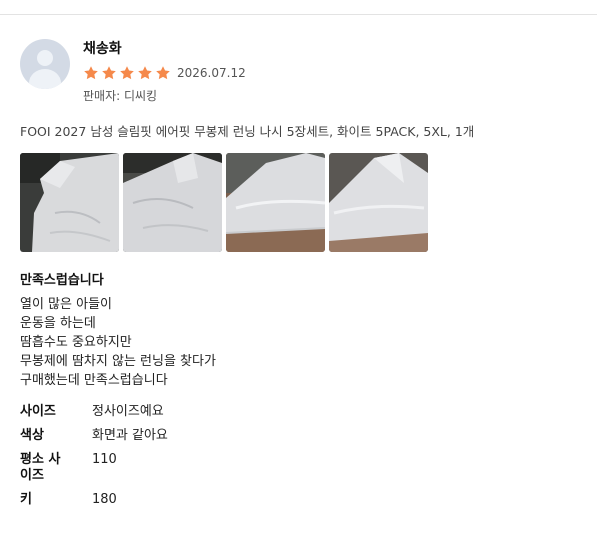 This screenshot has width=607, height=542. What do you see at coordinates (104, 459) in the screenshot?
I see `survey-answer: 110` at bounding box center [104, 459].